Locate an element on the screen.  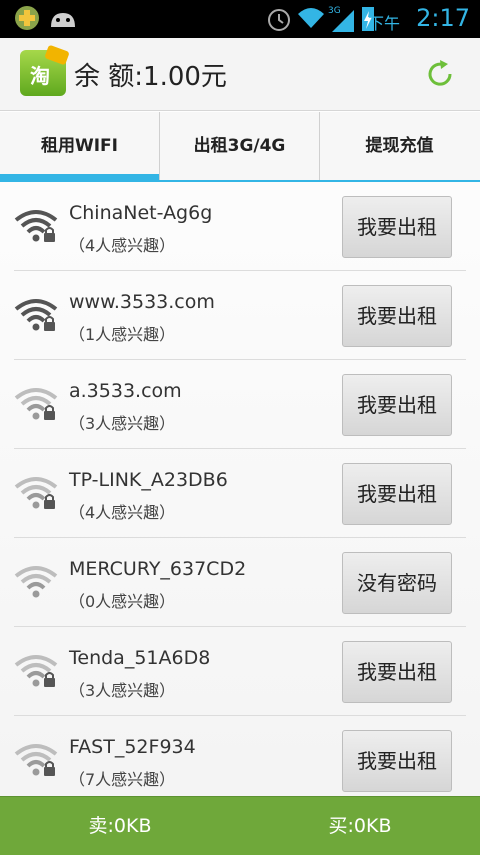
wifi-icon is located at coordinates (311, 18).